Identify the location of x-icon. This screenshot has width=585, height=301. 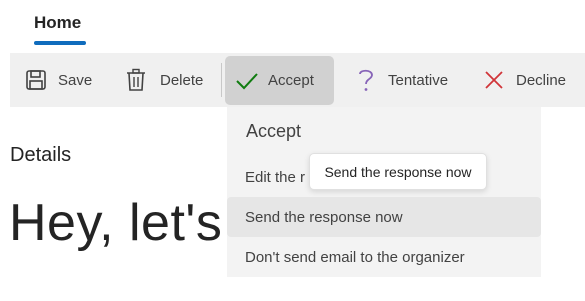
(494, 80).